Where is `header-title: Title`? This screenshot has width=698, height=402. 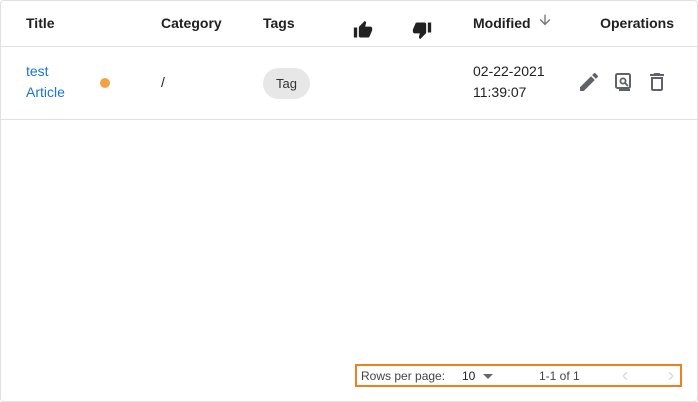 header-title: Title is located at coordinates (40, 24).